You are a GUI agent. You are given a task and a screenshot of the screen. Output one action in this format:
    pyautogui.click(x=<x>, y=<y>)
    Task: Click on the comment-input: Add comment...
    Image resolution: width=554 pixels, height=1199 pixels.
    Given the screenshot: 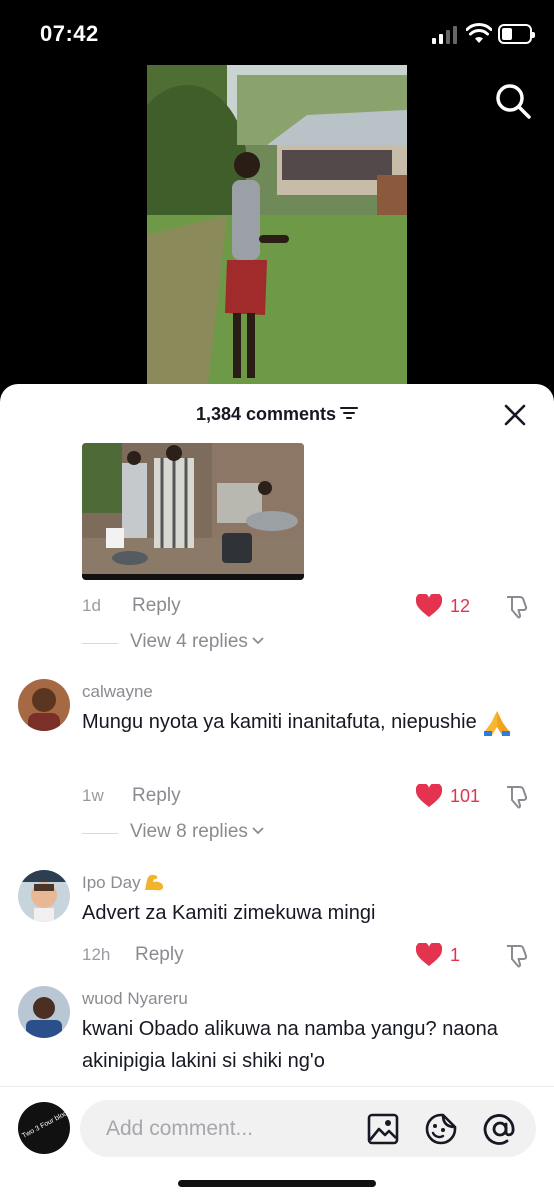 What is the action you would take?
    pyautogui.click(x=308, y=1128)
    